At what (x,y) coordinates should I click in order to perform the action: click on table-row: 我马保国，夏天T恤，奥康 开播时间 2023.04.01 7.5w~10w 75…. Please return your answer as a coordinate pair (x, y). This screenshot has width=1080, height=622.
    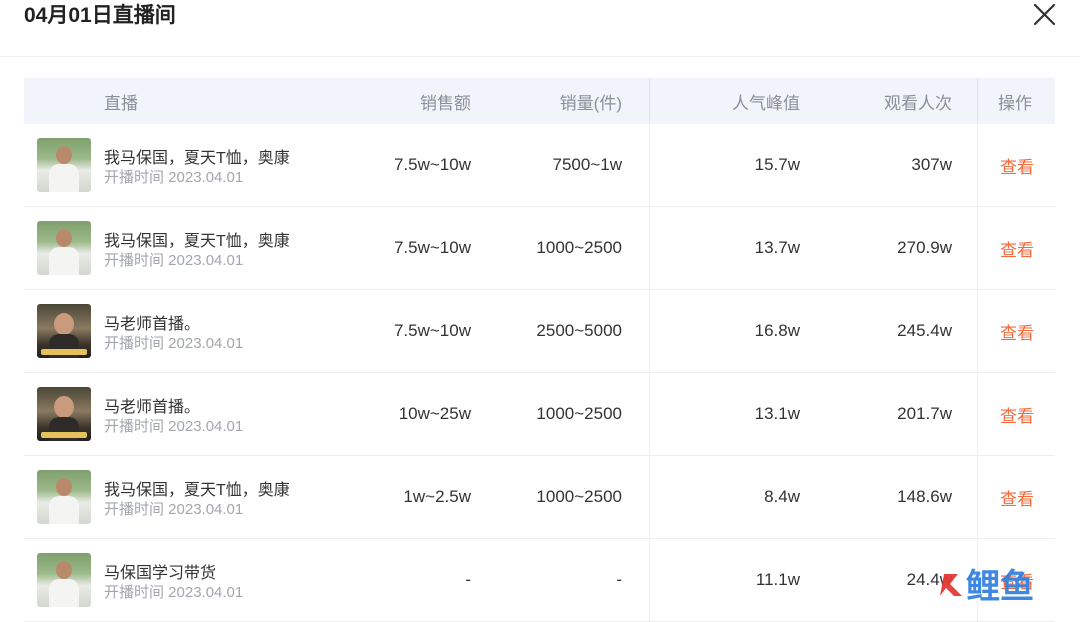
    Looking at the image, I should click on (539, 165).